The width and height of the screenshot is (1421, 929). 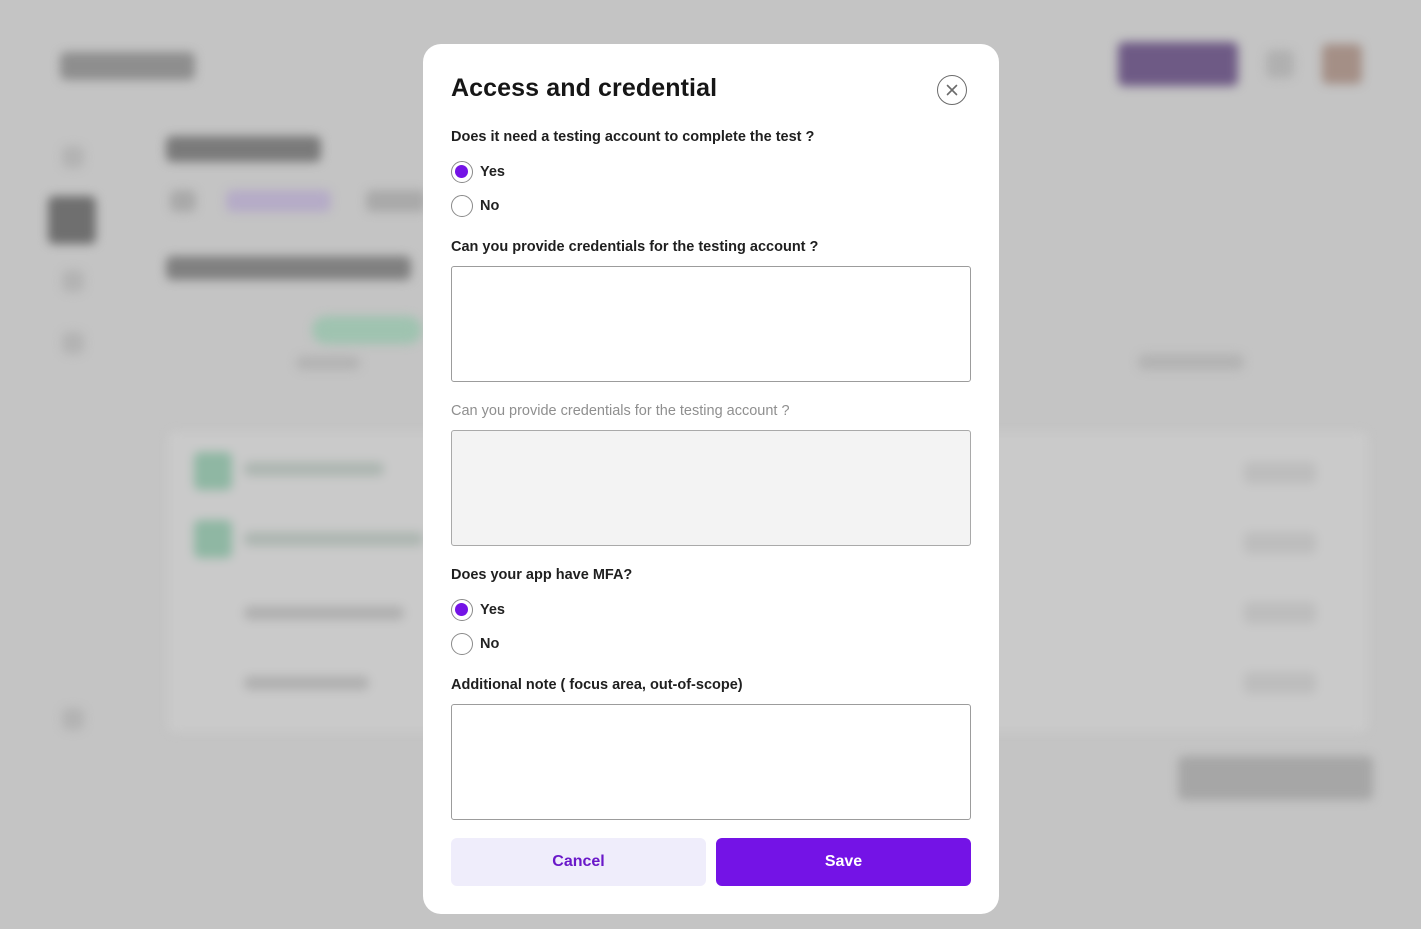 What do you see at coordinates (711, 488) in the screenshot?
I see `credentials-disabled-textarea` at bounding box center [711, 488].